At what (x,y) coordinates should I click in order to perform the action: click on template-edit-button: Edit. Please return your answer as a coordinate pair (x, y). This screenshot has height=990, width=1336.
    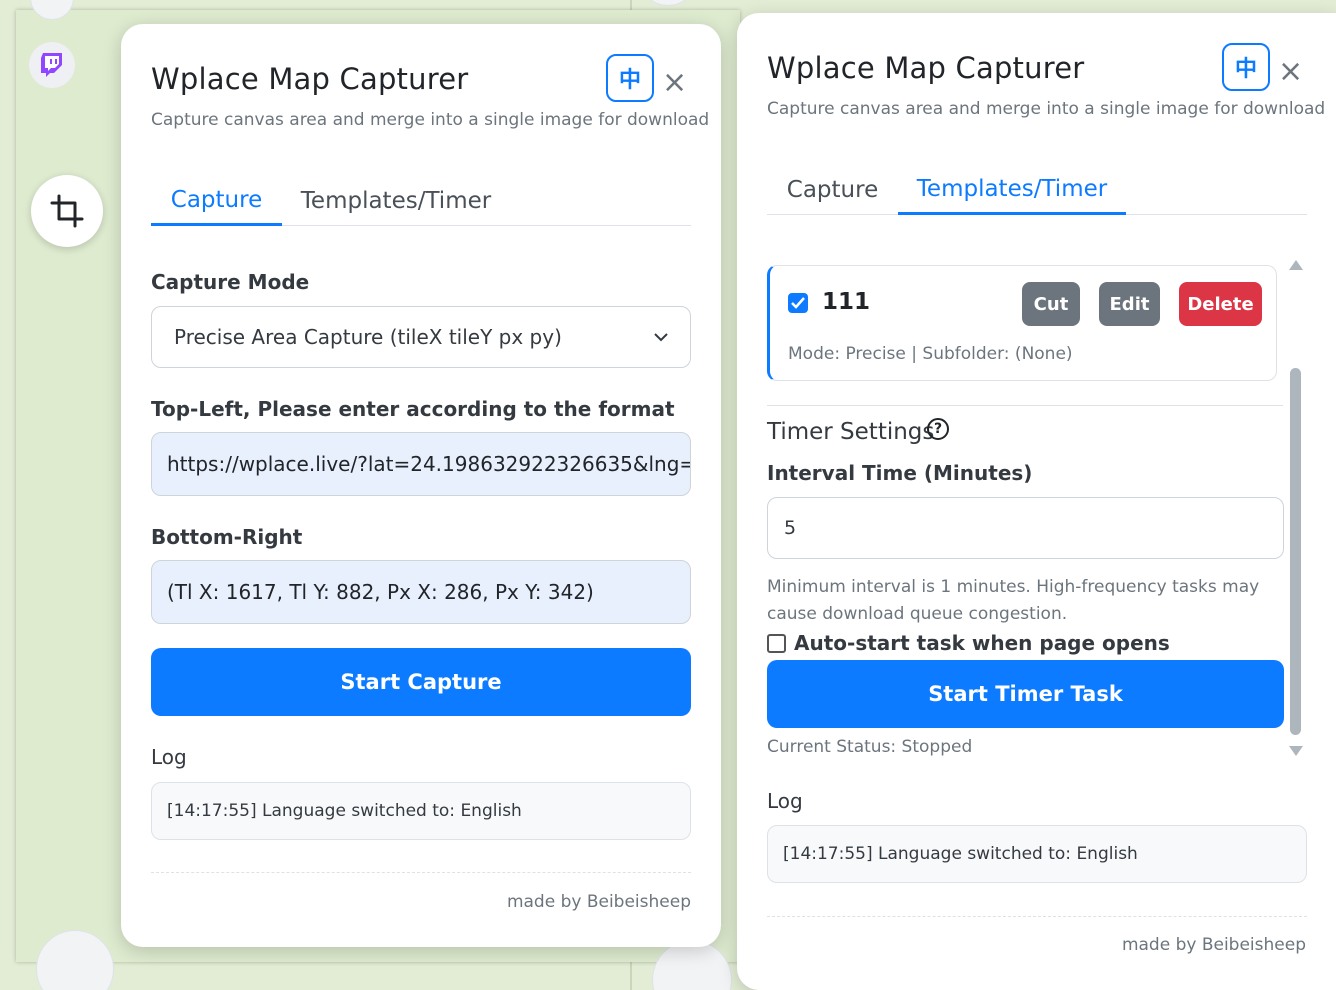
    Looking at the image, I should click on (1129, 304).